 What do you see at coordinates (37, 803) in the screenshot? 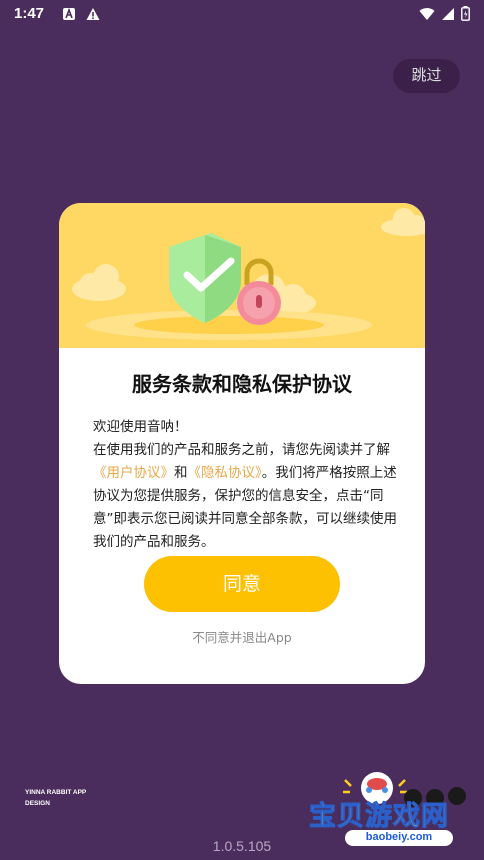
I see `brand-line-2: DESIGN` at bounding box center [37, 803].